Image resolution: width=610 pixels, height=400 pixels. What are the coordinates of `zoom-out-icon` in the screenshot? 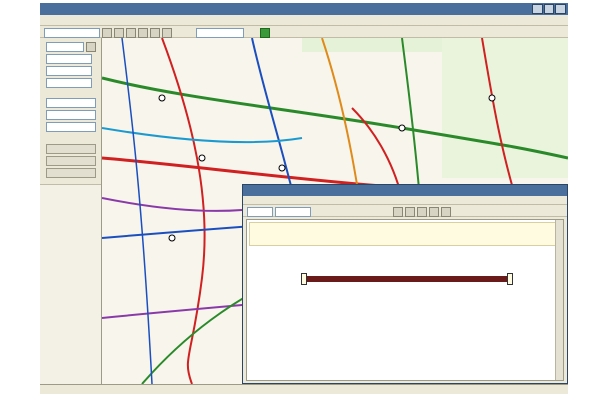 It's located at (131, 33).